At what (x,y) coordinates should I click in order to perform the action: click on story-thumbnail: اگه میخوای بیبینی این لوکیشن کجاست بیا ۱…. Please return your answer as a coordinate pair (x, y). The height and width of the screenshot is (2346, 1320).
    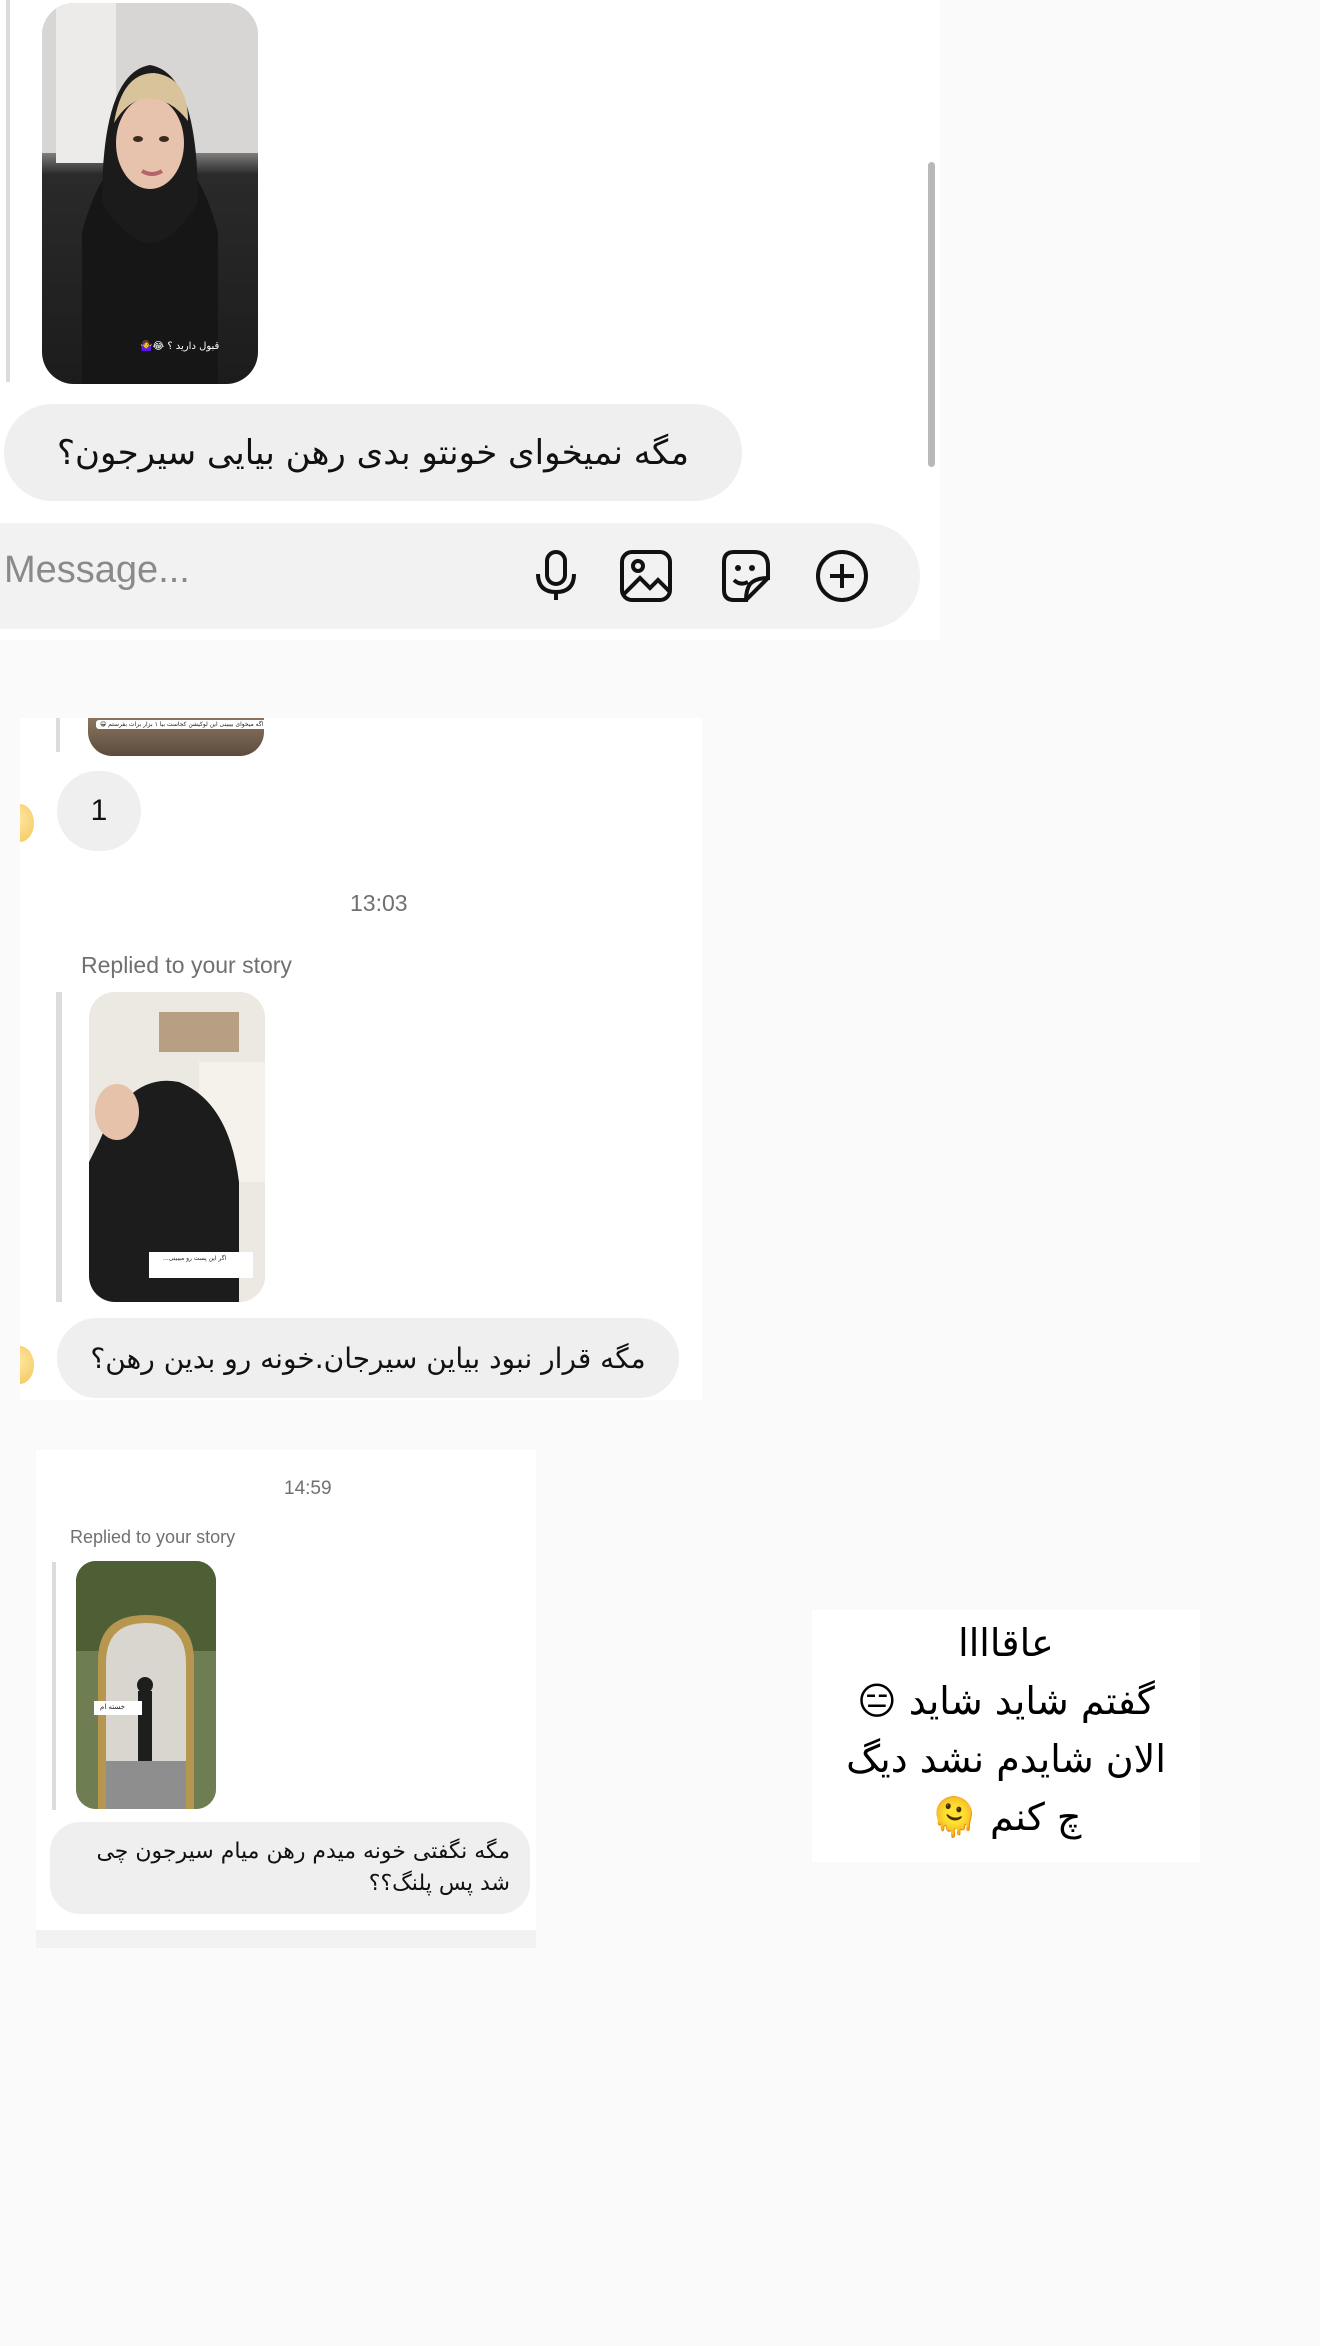
    Looking at the image, I should click on (176, 737).